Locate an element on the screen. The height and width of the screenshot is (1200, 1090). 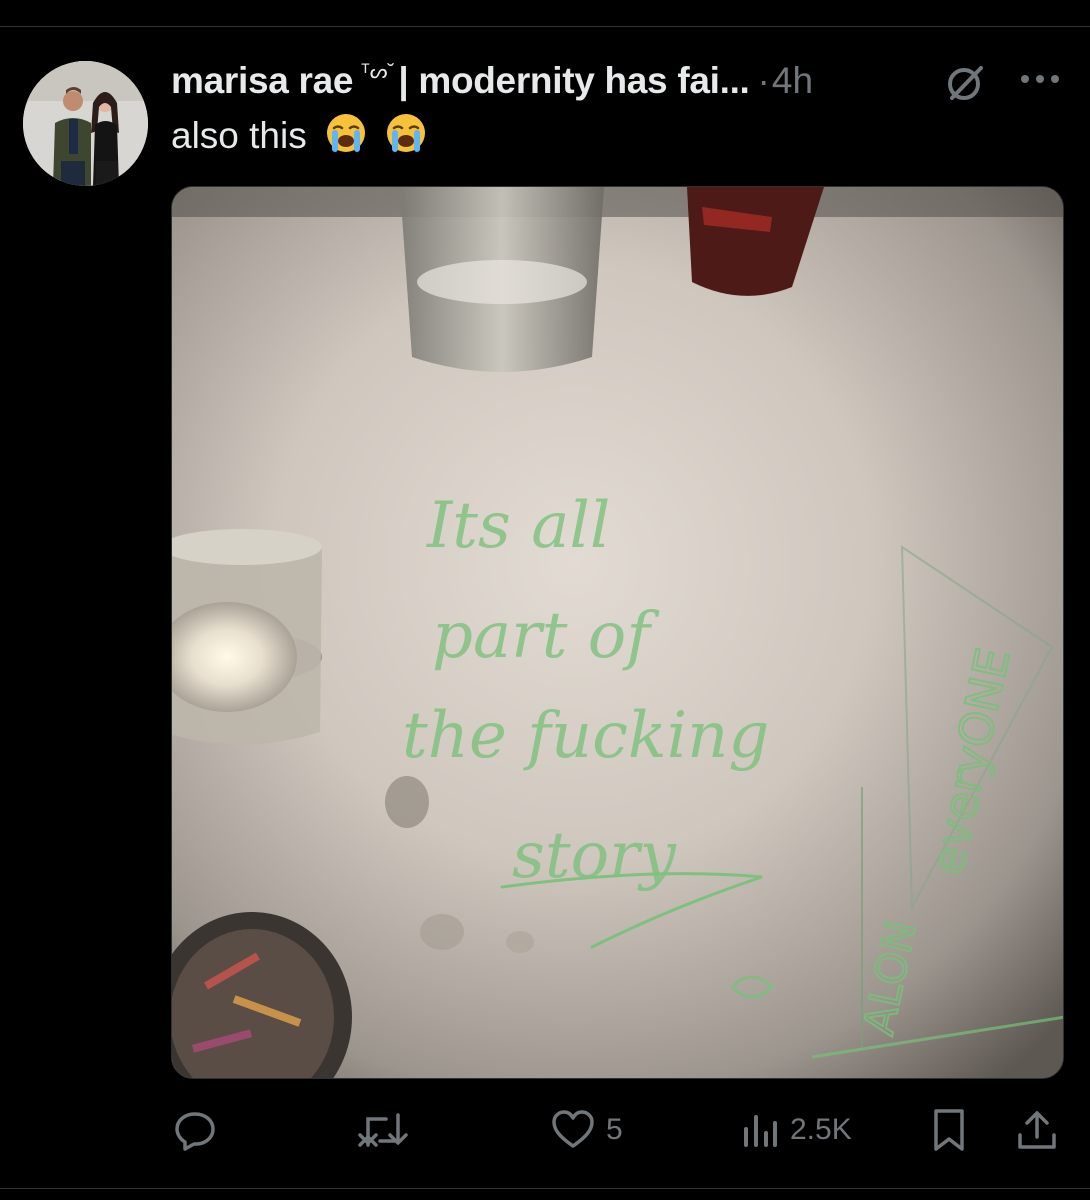
bookmark-button is located at coordinates (949, 1130).